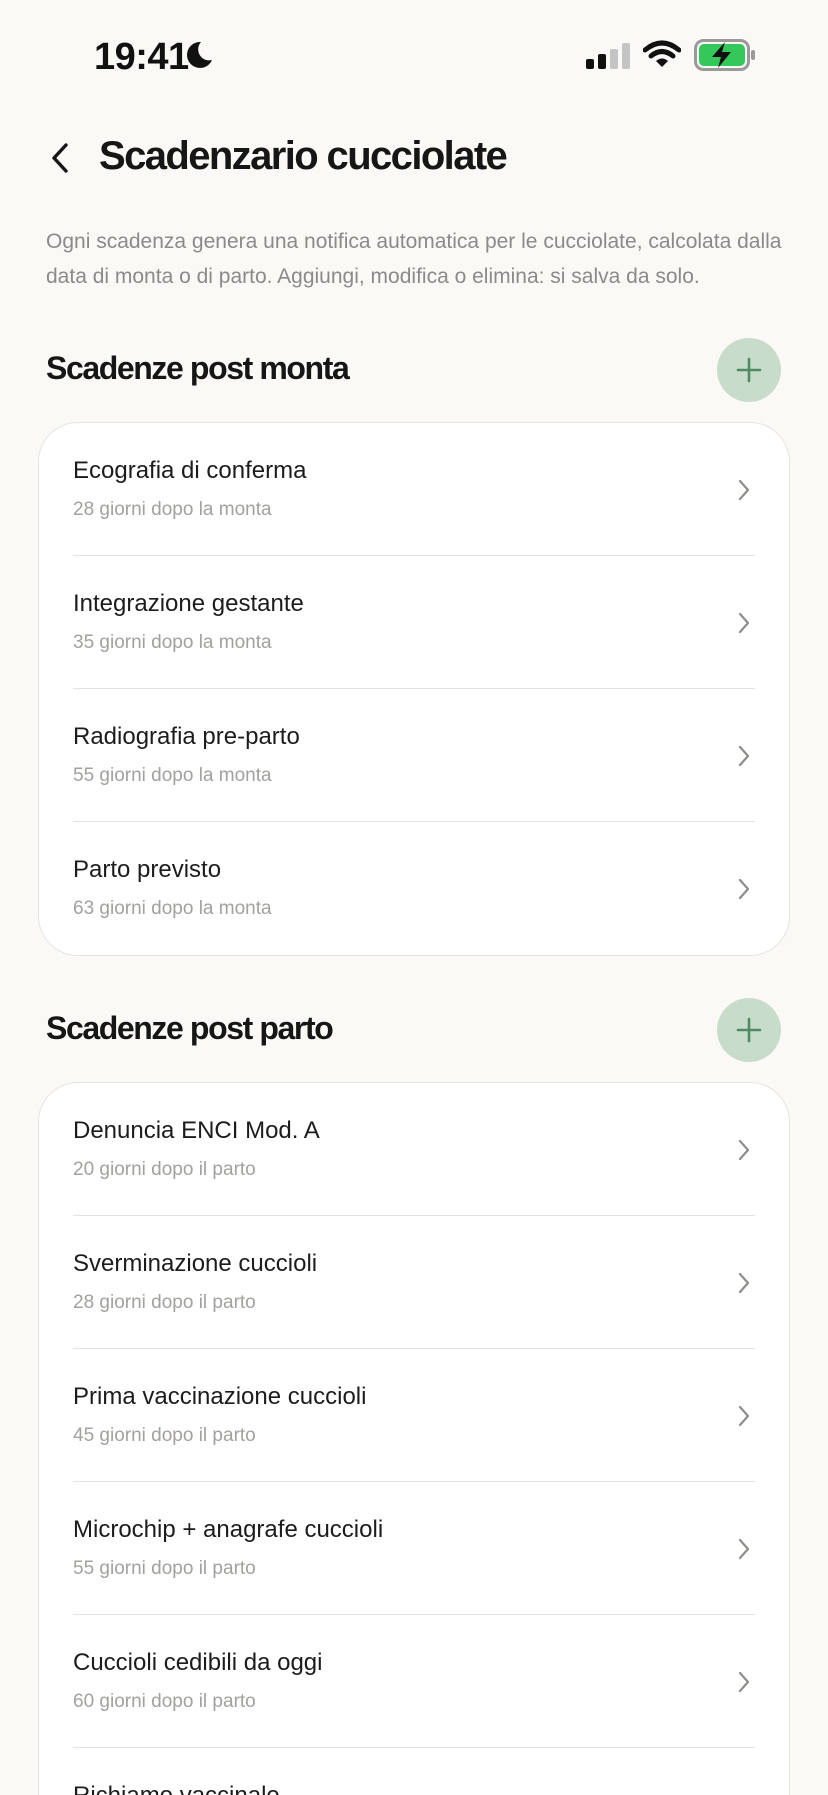  What do you see at coordinates (164, 1169) in the screenshot?
I see `item-subtitle: 20 giorni dopo il parto` at bounding box center [164, 1169].